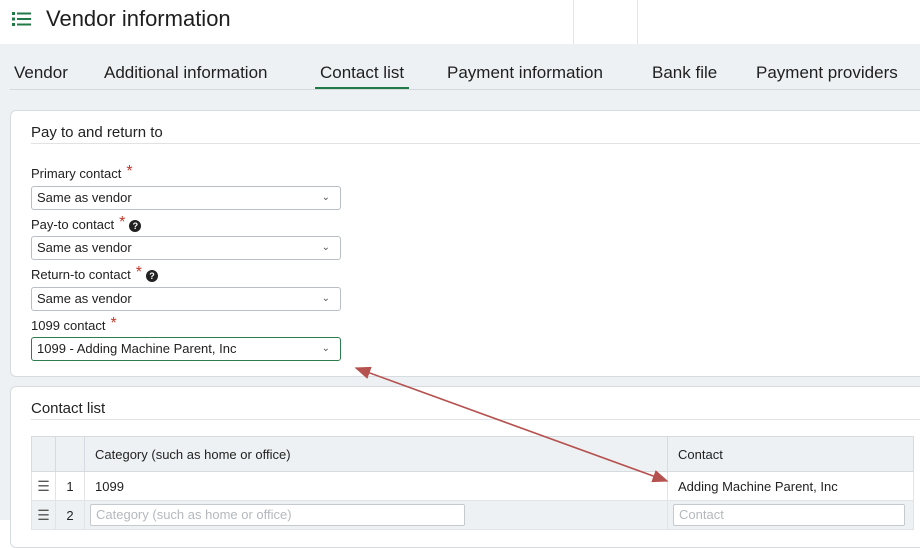 This screenshot has width=920, height=548. I want to click on tab-vendor: Vendor, so click(41, 73).